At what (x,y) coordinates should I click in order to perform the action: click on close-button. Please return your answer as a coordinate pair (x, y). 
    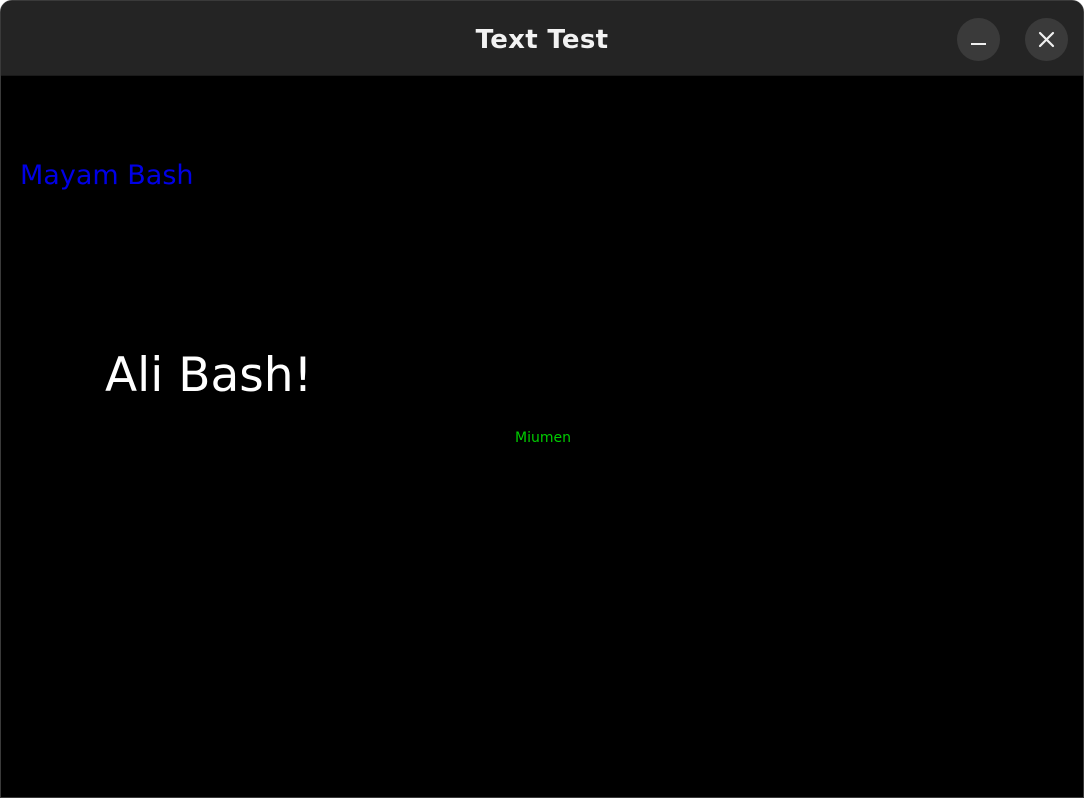
    Looking at the image, I should click on (1046, 39).